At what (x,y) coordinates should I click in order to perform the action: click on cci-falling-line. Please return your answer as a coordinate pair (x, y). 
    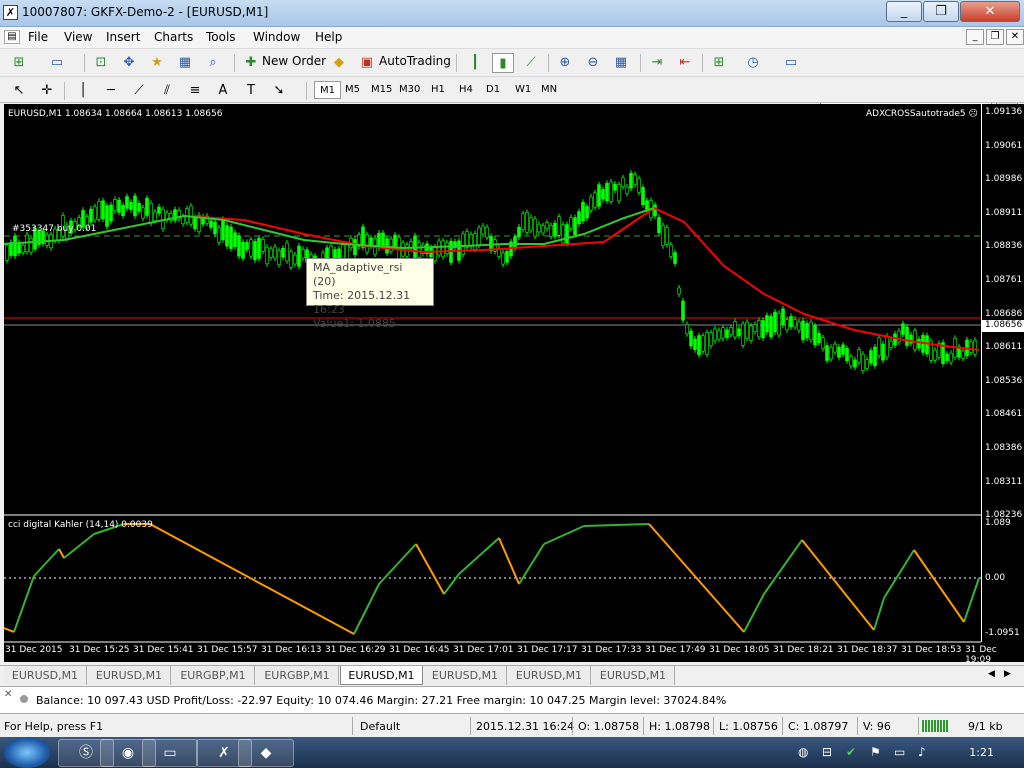
    Looking at the image, I should click on (484, 579).